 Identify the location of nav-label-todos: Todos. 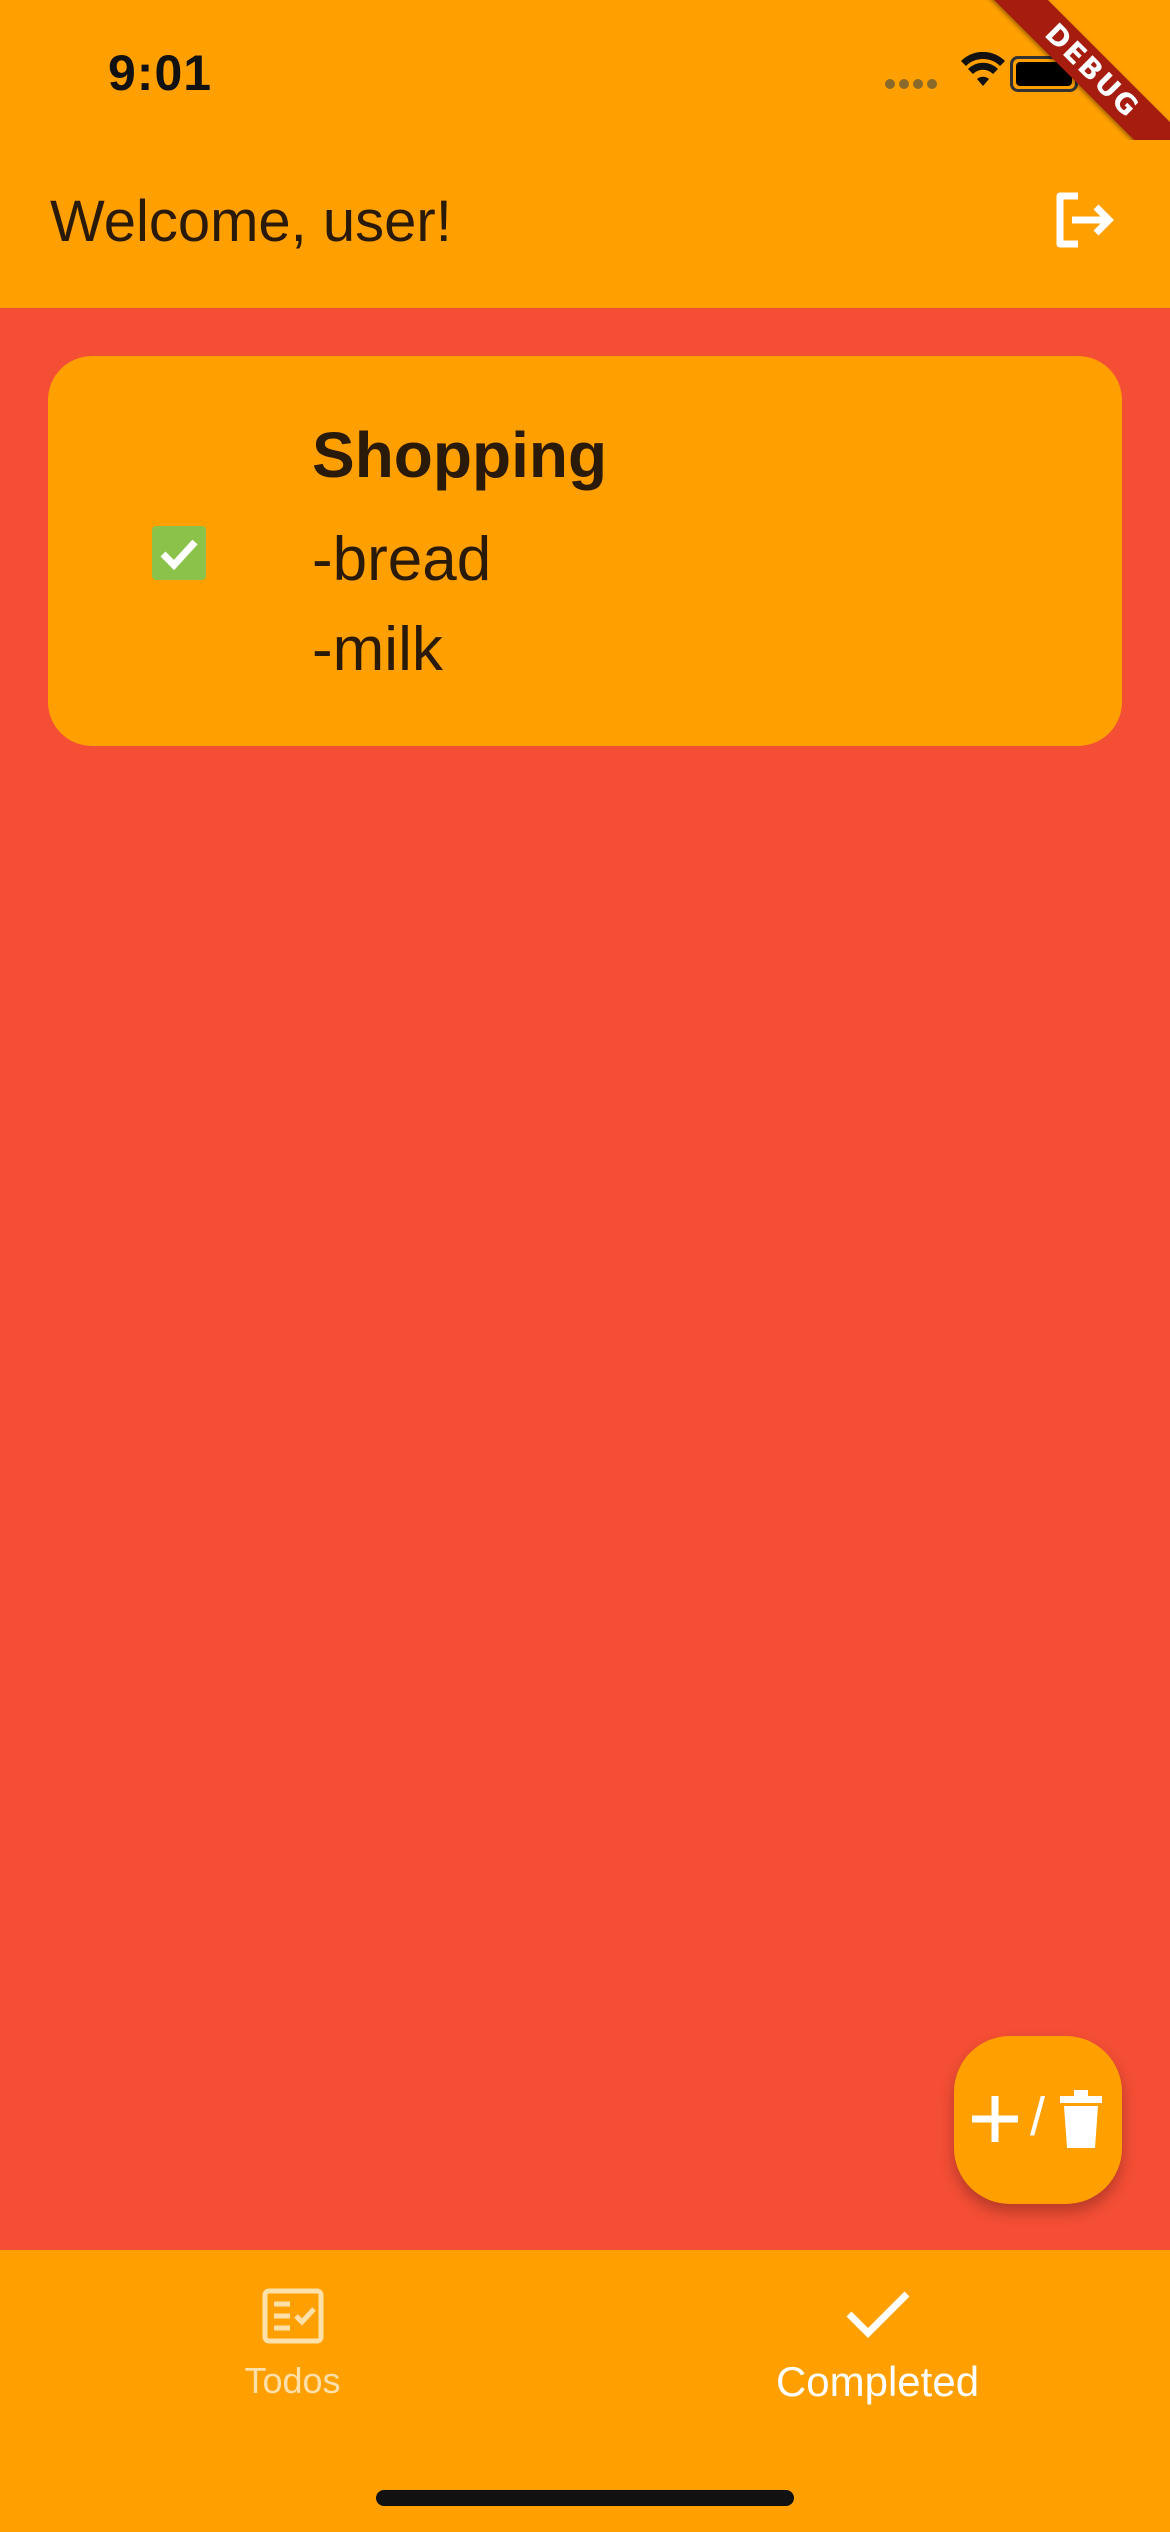
(292, 2380).